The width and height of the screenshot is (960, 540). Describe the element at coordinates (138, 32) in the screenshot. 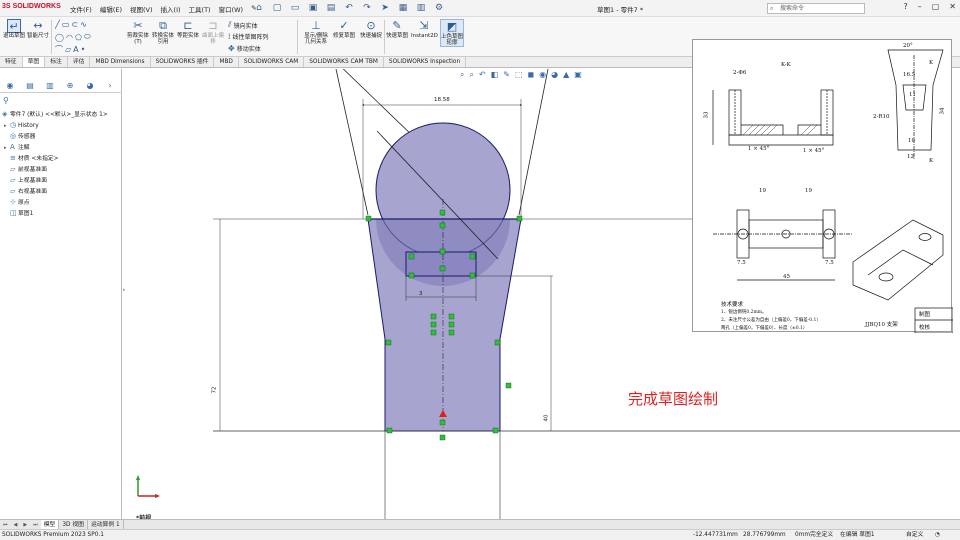

I see `trim-button: ✂ 剪裁实体(T)` at that location.